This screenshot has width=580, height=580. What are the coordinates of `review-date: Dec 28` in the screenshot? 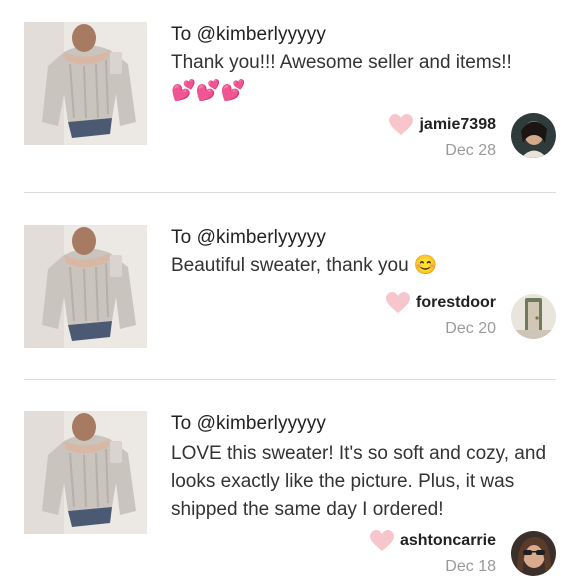 It's located at (470, 150).